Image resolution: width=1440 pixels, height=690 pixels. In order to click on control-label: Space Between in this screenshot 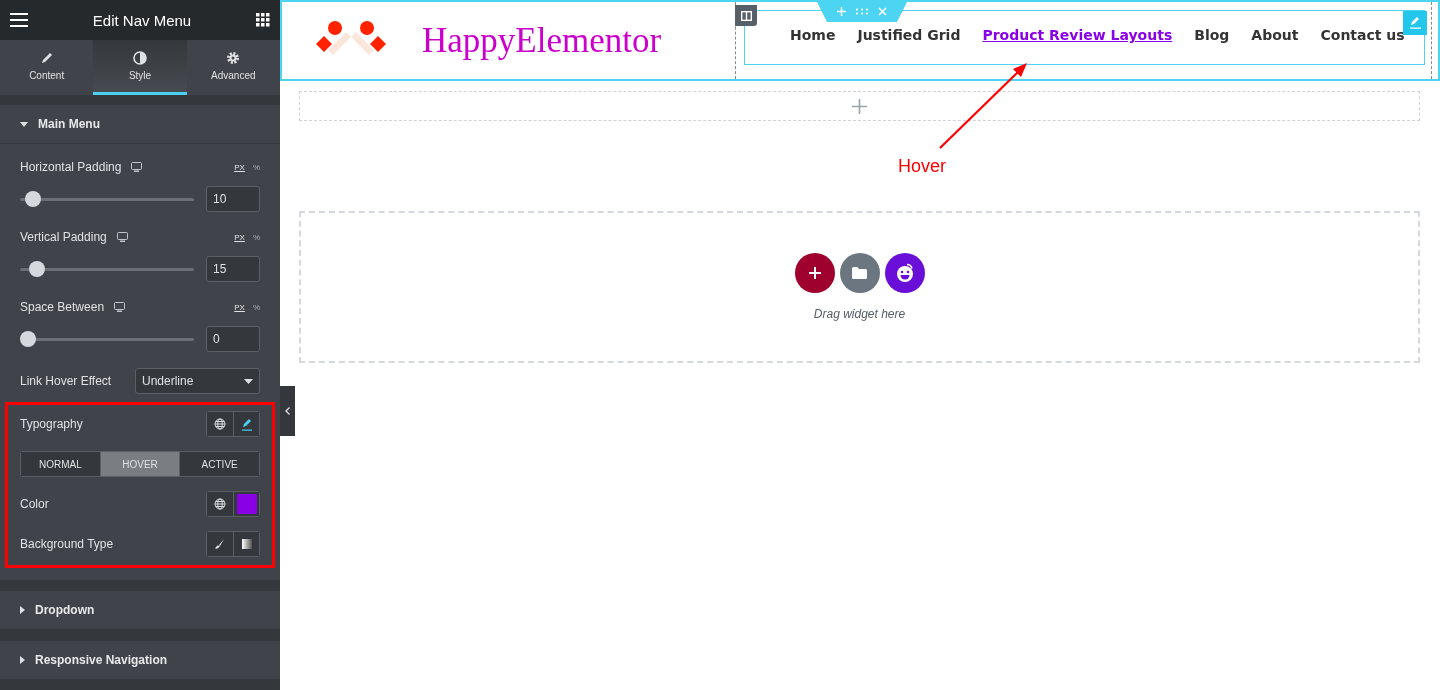, I will do `click(62, 307)`.